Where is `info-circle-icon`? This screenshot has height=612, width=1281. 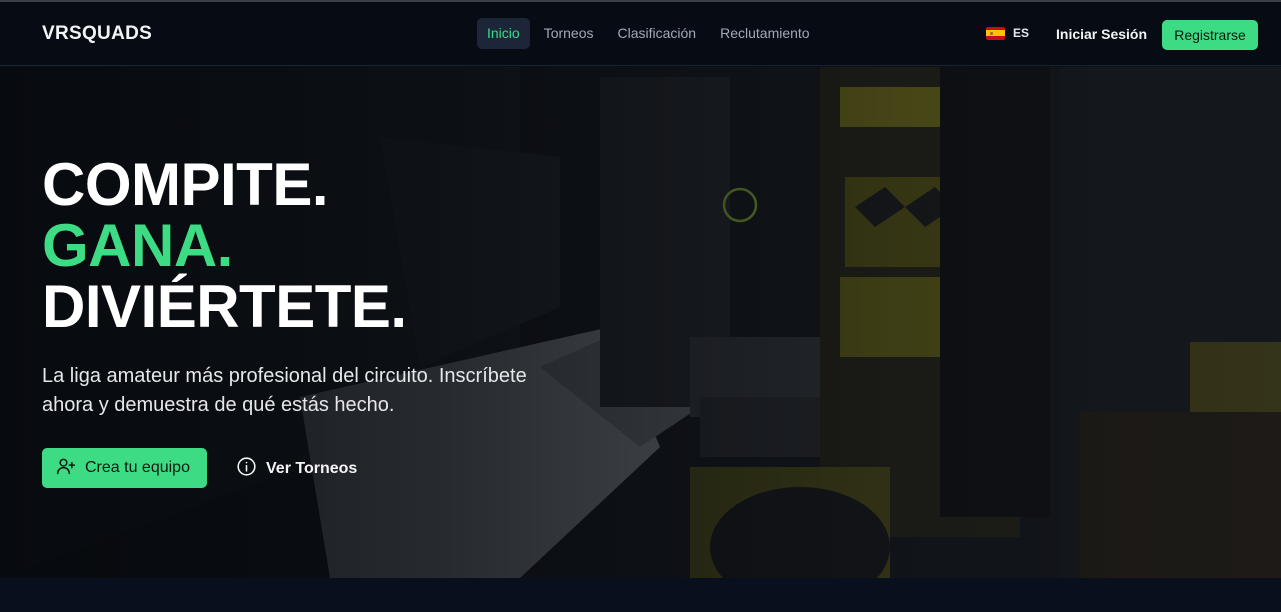 info-circle-icon is located at coordinates (246, 469).